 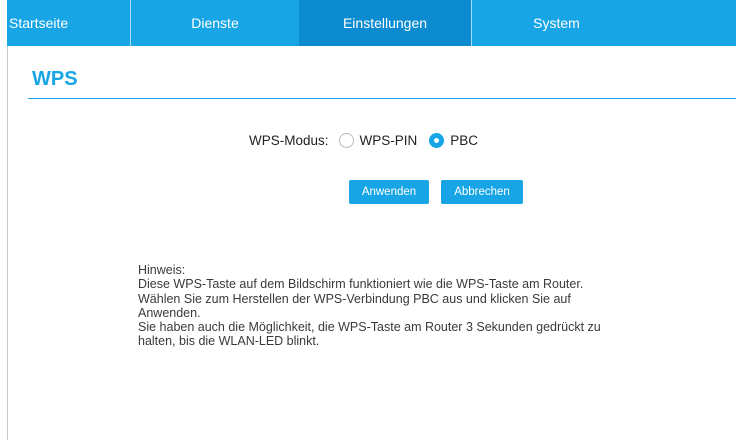 What do you see at coordinates (382, 98) in the screenshot?
I see `title-divider` at bounding box center [382, 98].